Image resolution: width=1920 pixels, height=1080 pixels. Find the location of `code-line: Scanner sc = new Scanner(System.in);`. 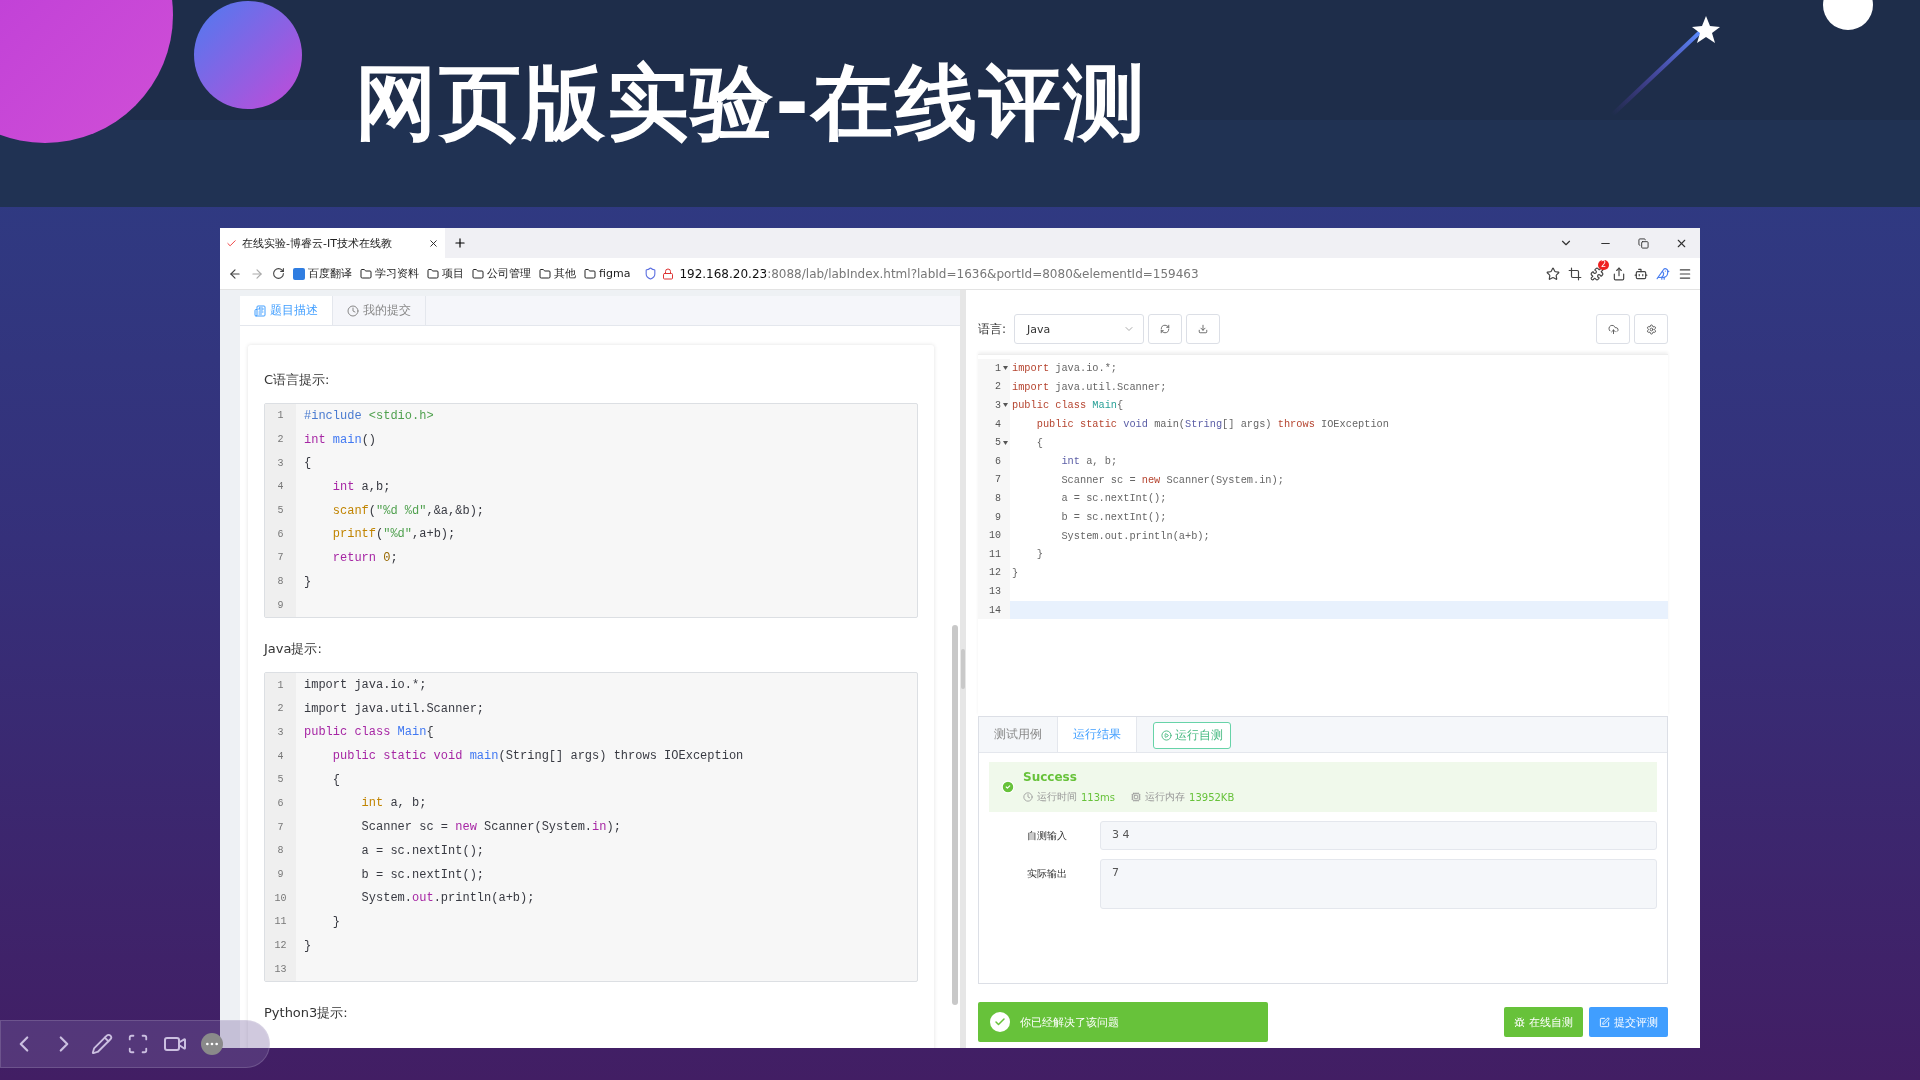

code-line: Scanner sc = new Scanner(System.in); is located at coordinates (490, 827).